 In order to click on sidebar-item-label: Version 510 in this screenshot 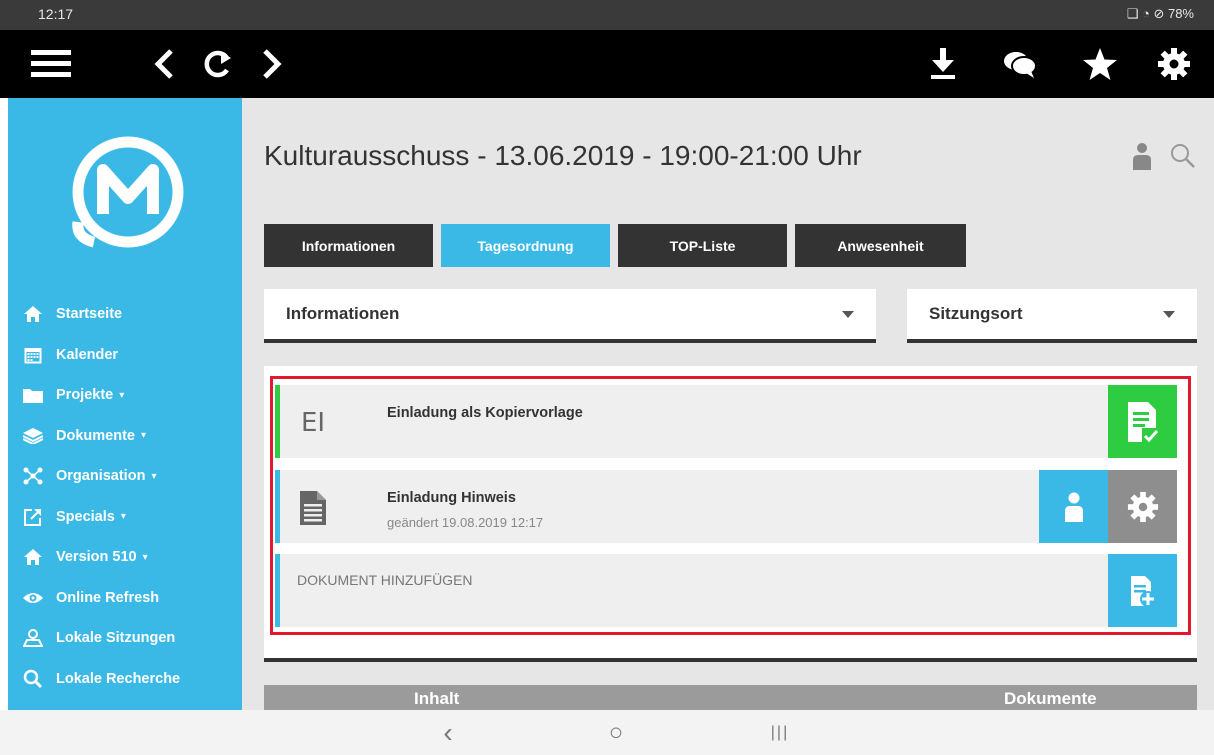, I will do `click(96, 557)`.